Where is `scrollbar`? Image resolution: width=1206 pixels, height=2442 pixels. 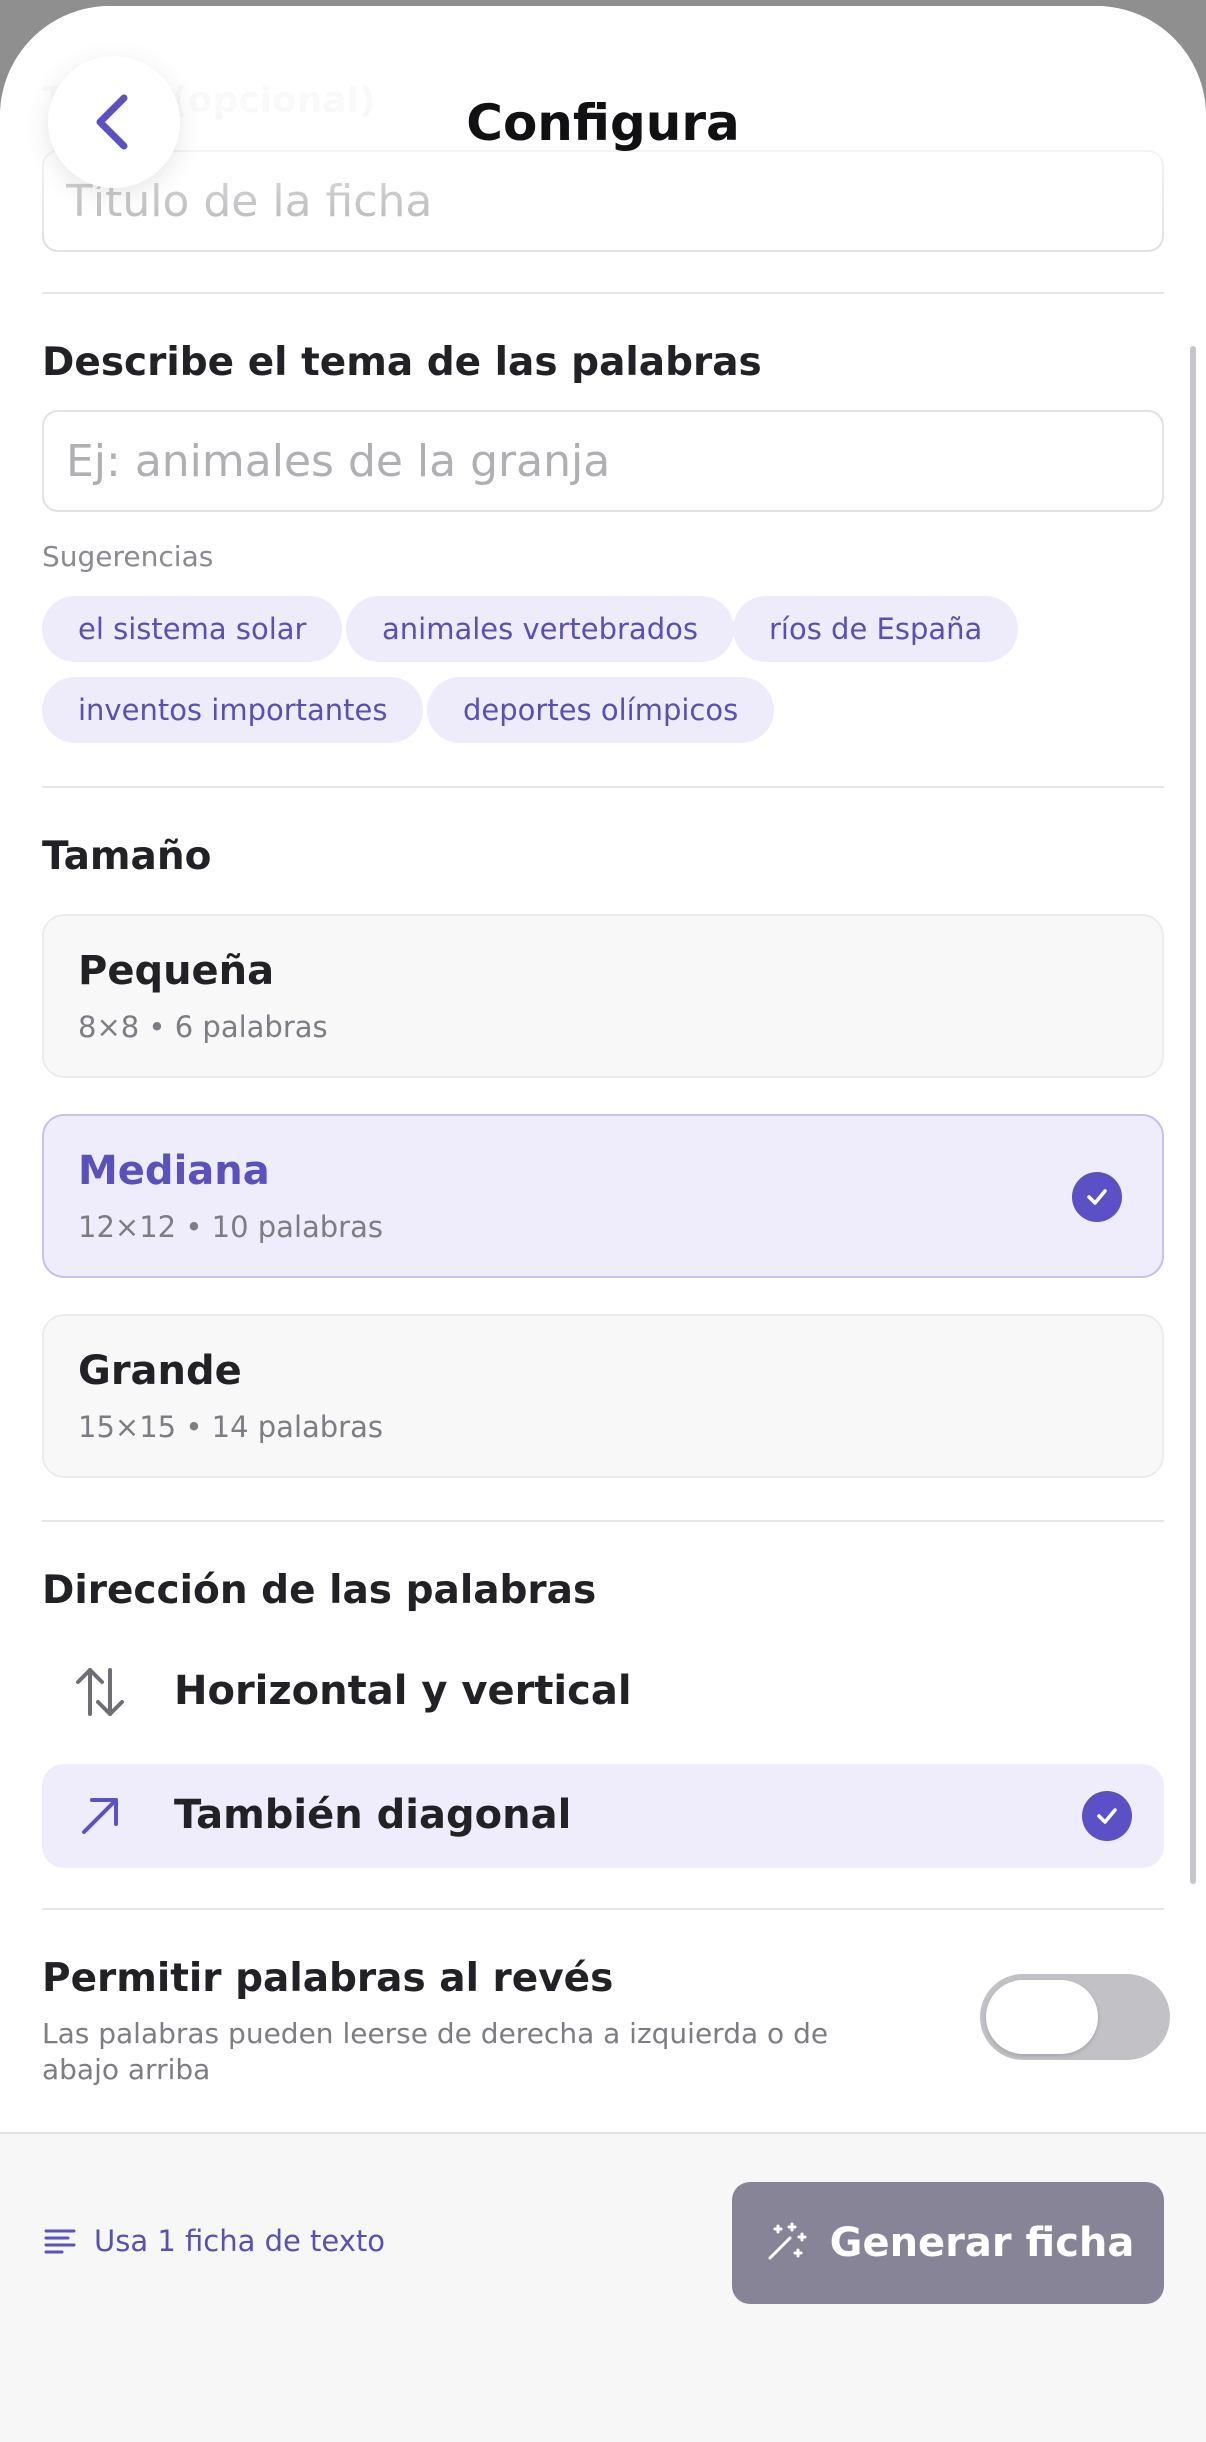 scrollbar is located at coordinates (1193, 1115).